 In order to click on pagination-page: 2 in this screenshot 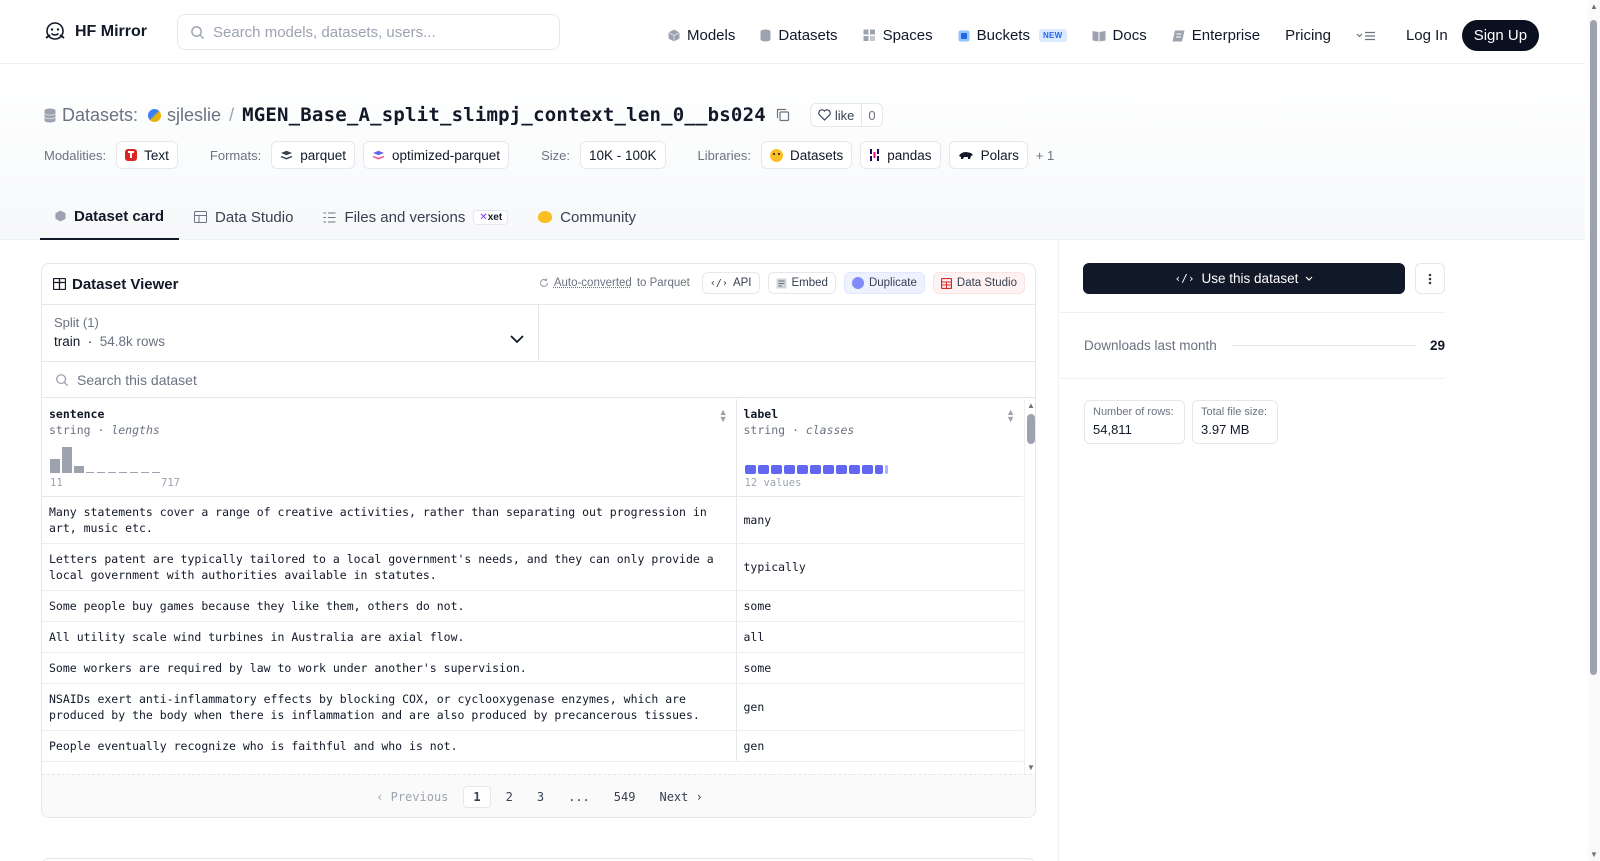, I will do `click(509, 797)`.